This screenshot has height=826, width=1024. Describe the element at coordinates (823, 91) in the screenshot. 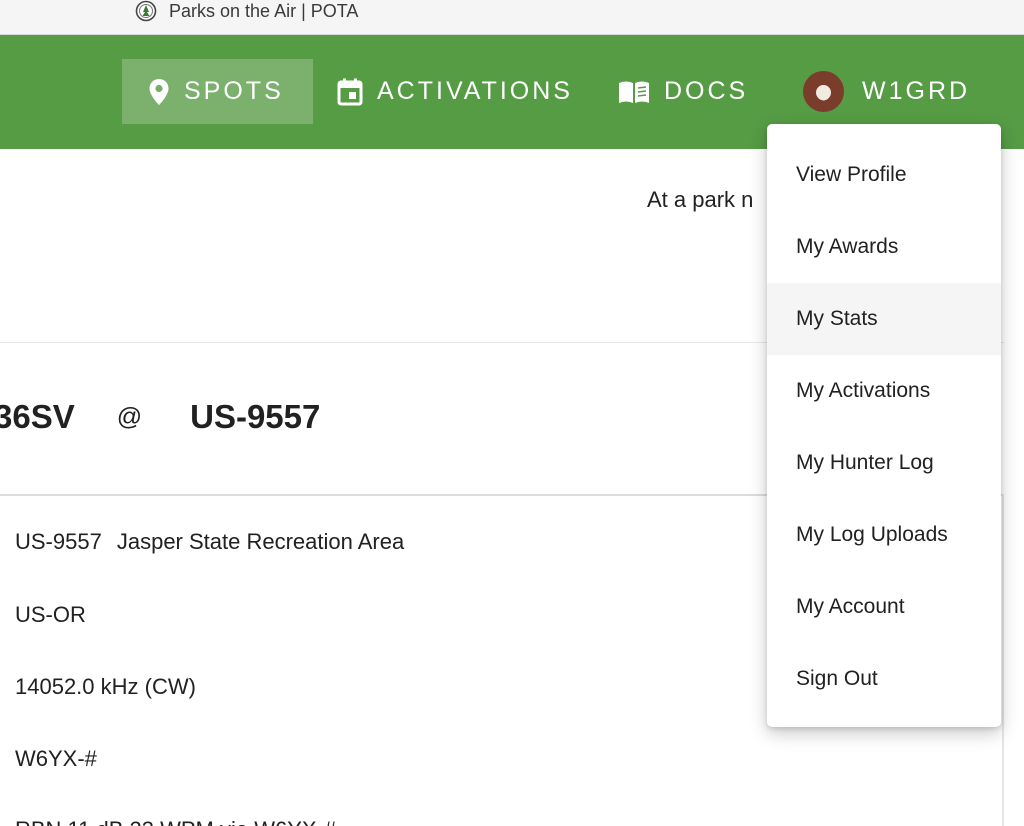

I see `avatar` at that location.